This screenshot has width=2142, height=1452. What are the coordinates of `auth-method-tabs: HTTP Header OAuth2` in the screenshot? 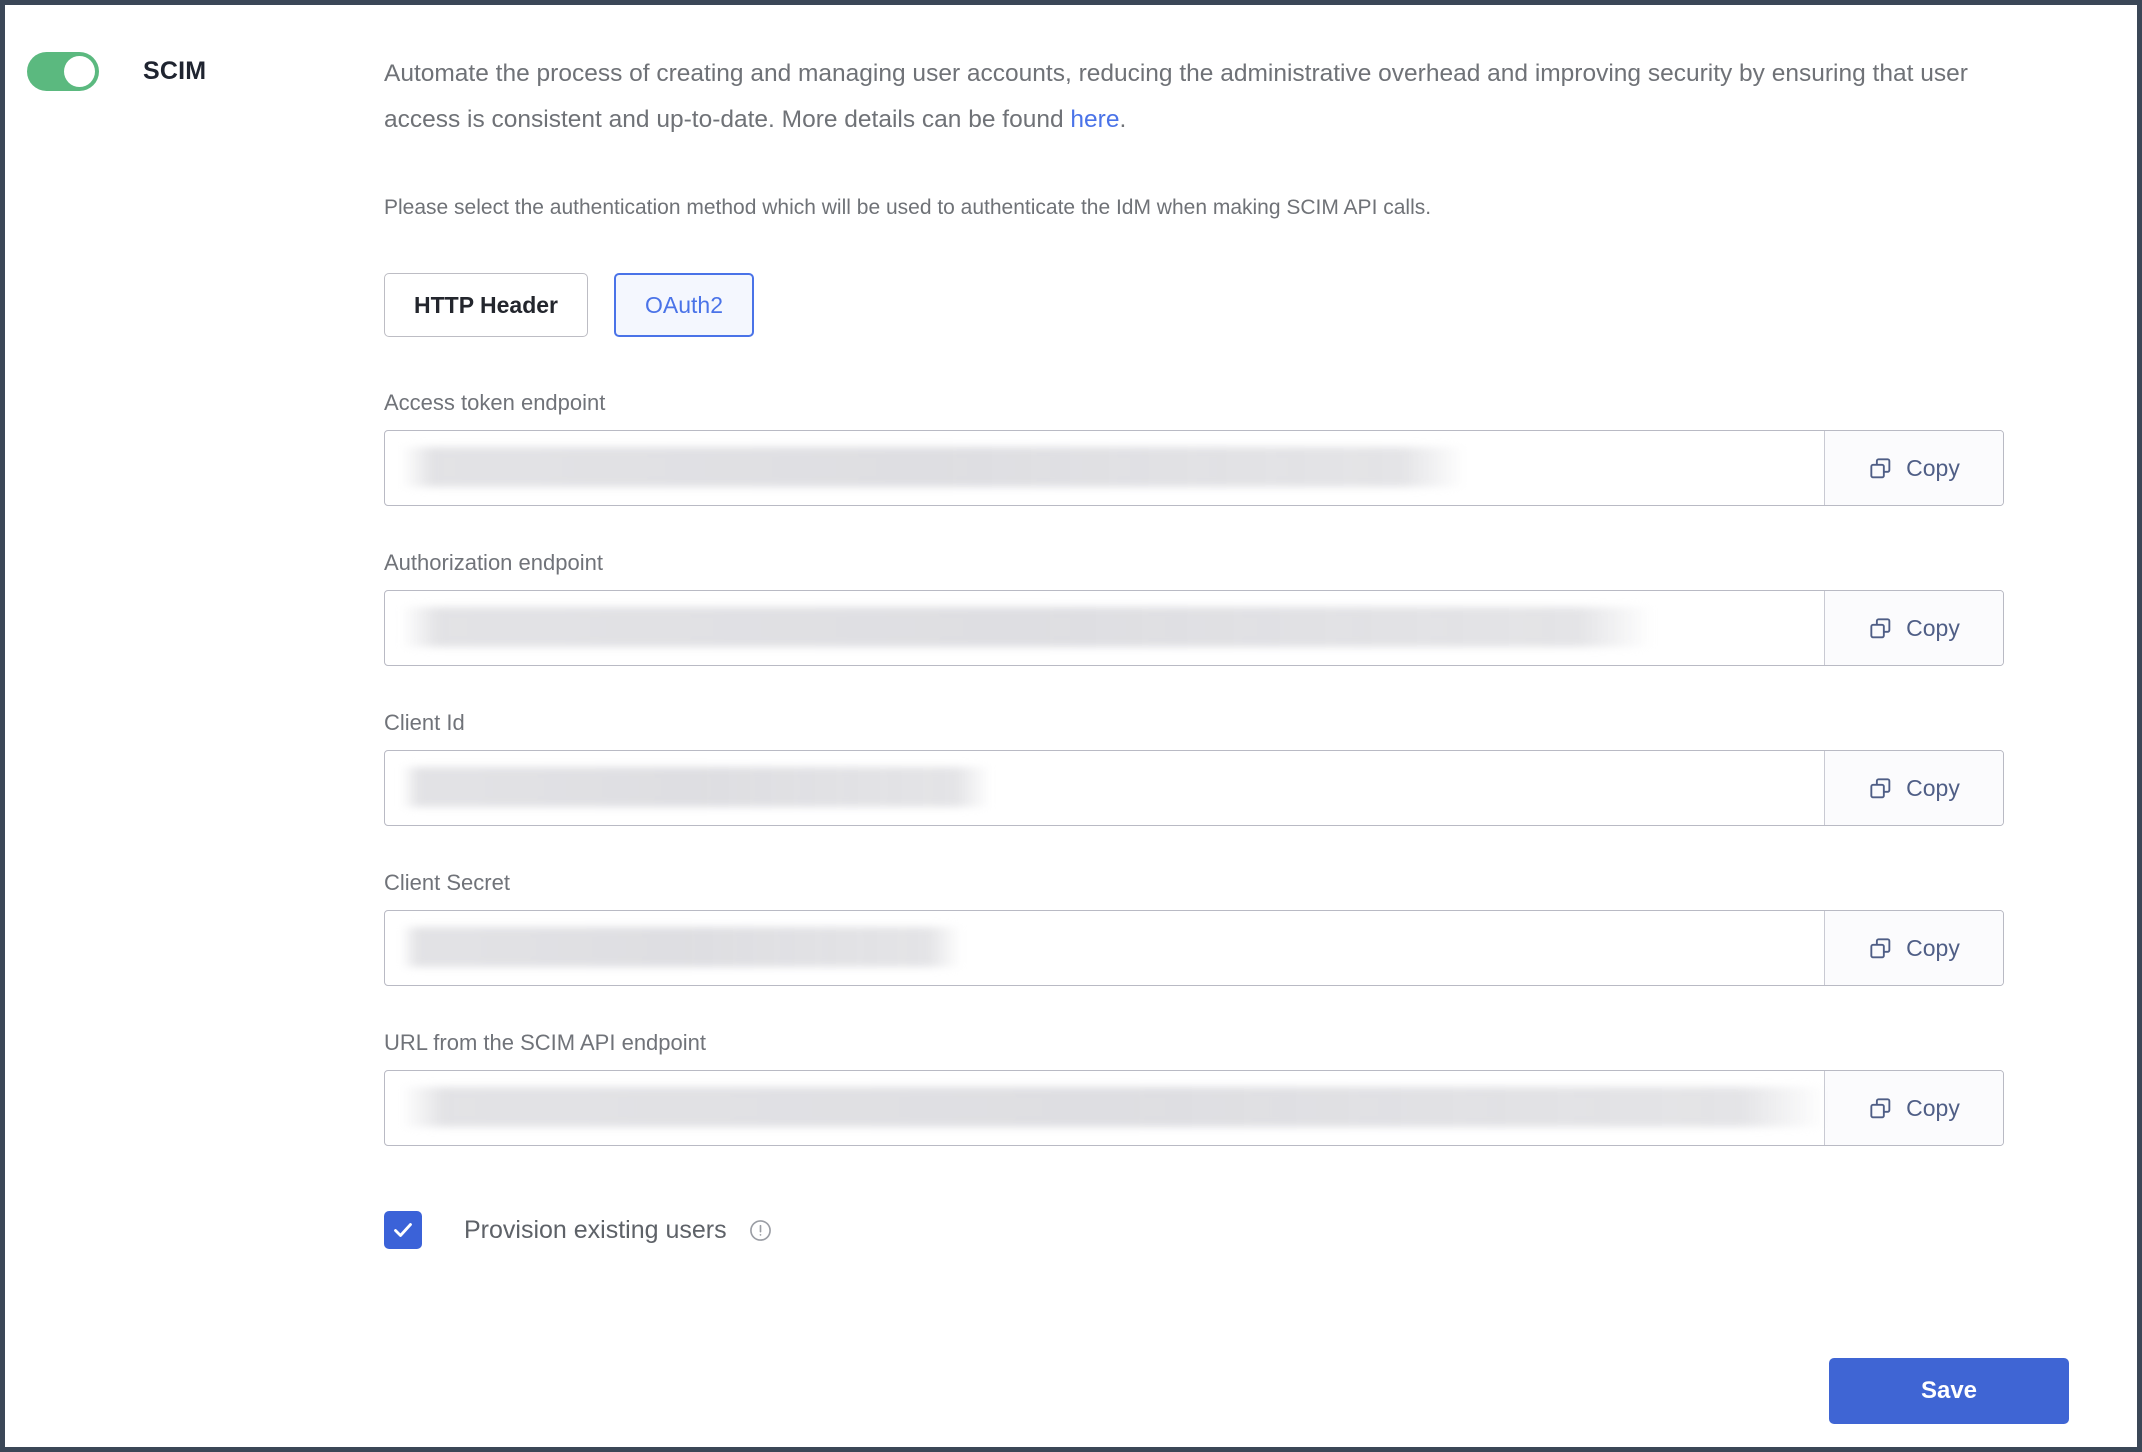 It's located at (569, 305).